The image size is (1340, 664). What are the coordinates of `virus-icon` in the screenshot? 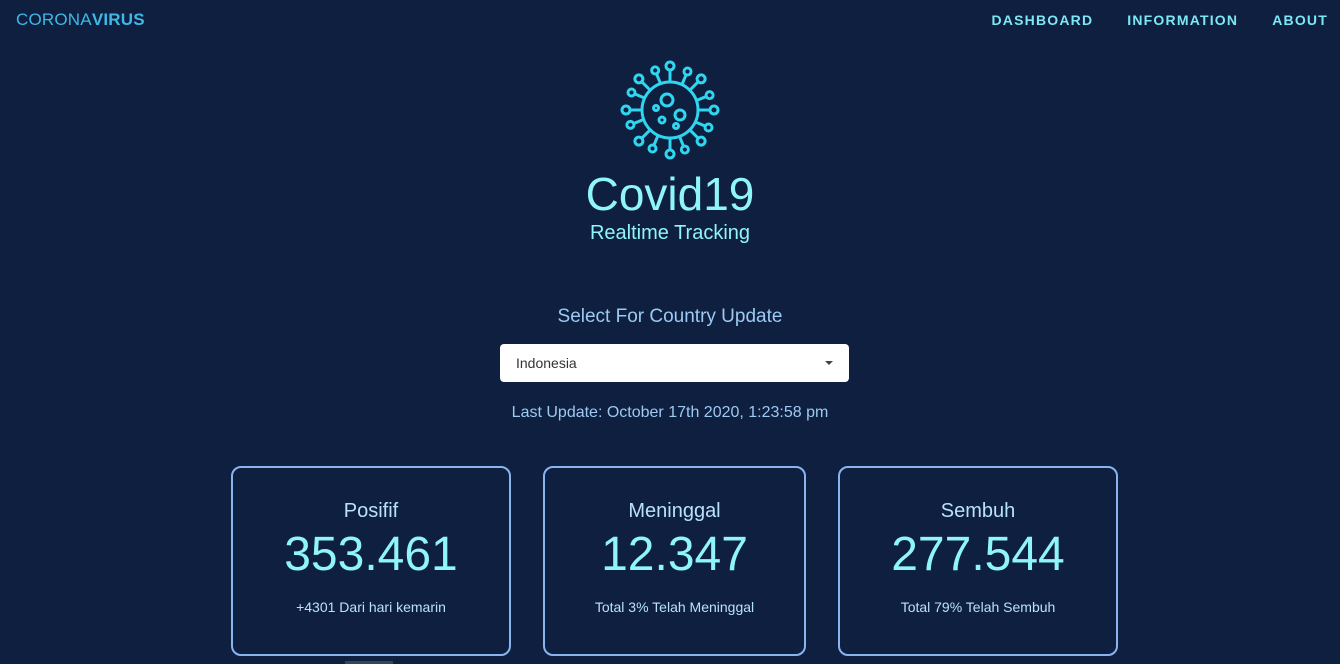 It's located at (670, 110).